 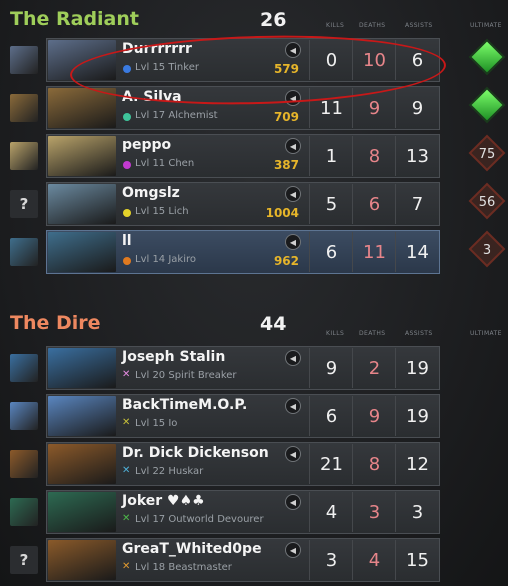 What do you see at coordinates (286, 261) in the screenshot?
I see `gold-amount: 962` at bounding box center [286, 261].